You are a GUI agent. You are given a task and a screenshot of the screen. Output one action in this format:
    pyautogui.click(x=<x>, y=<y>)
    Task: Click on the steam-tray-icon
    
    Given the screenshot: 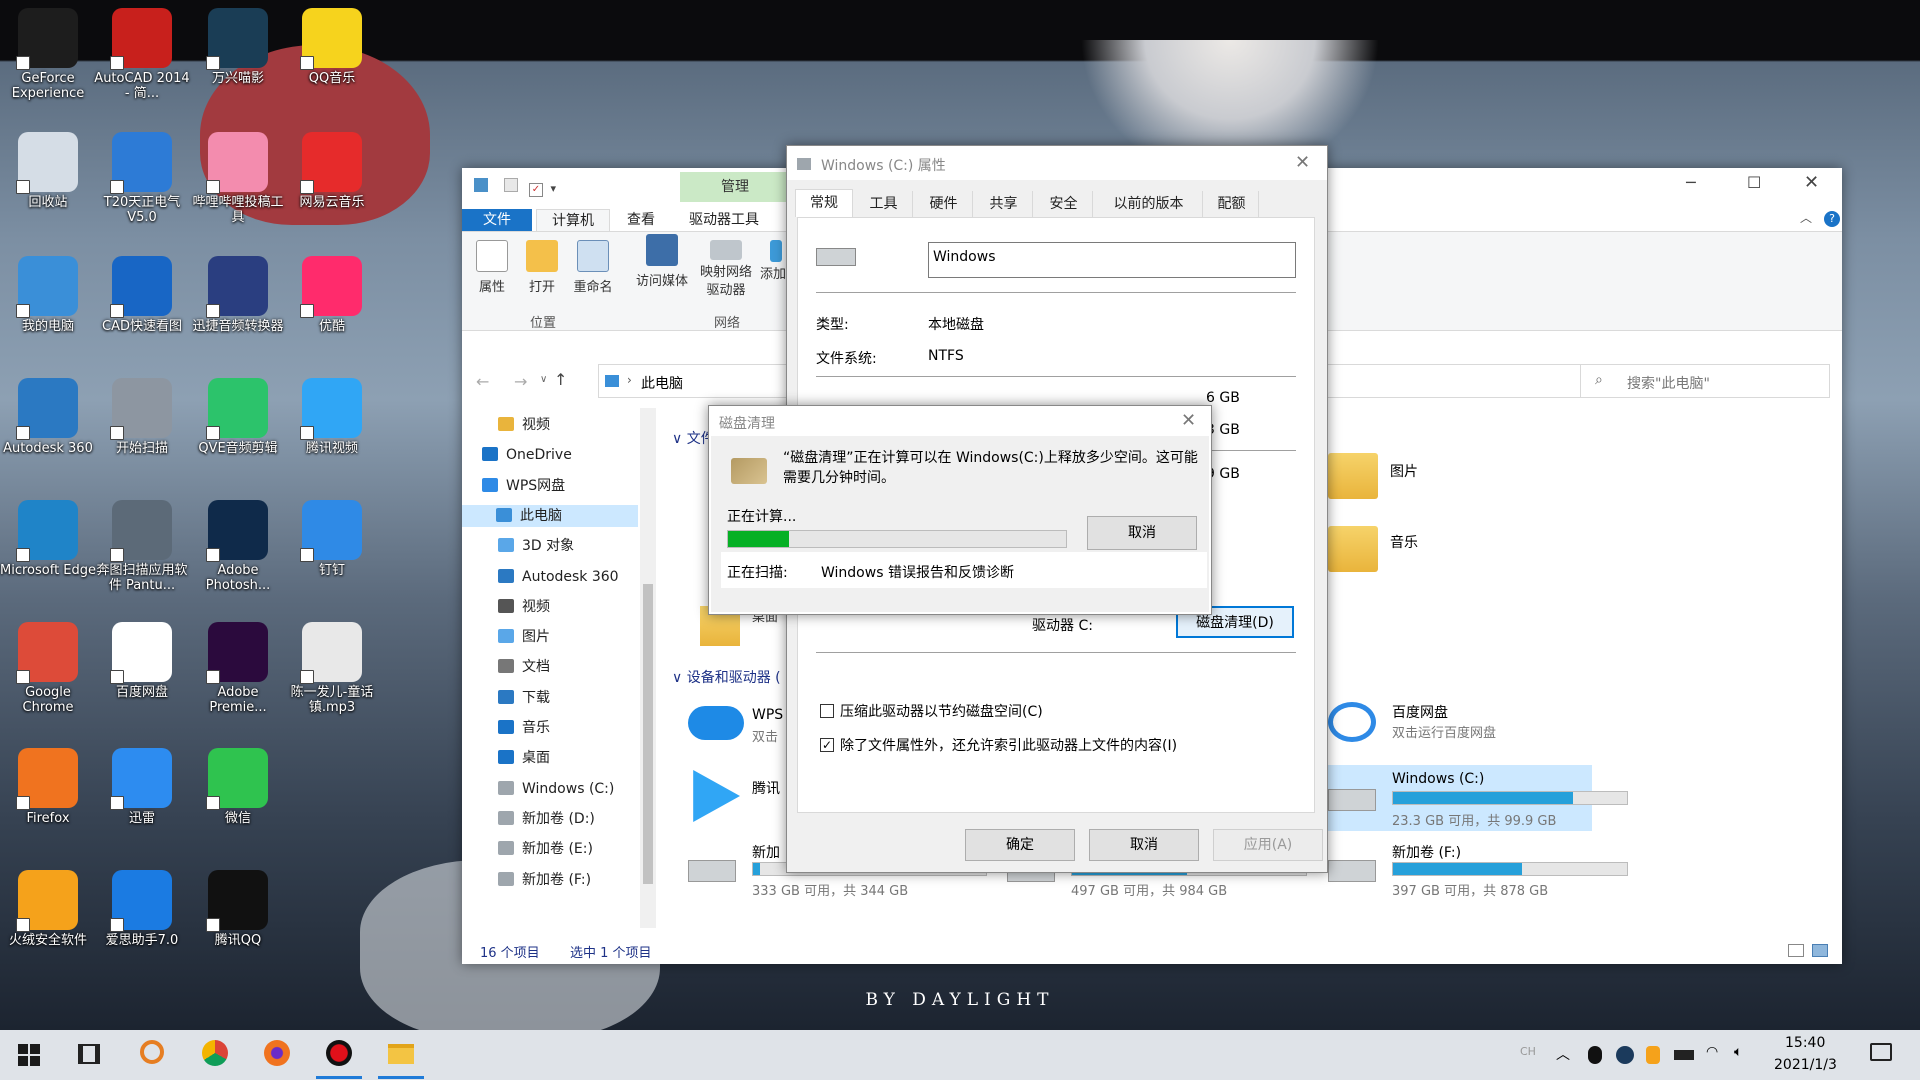 What is the action you would take?
    pyautogui.click(x=1625, y=1055)
    